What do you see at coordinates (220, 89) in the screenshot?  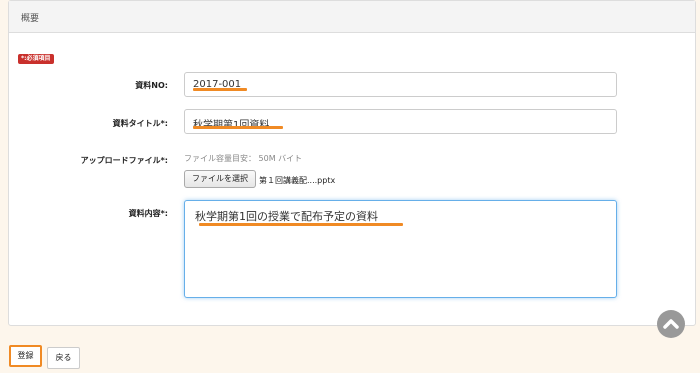 I see `doc-no-highlight` at bounding box center [220, 89].